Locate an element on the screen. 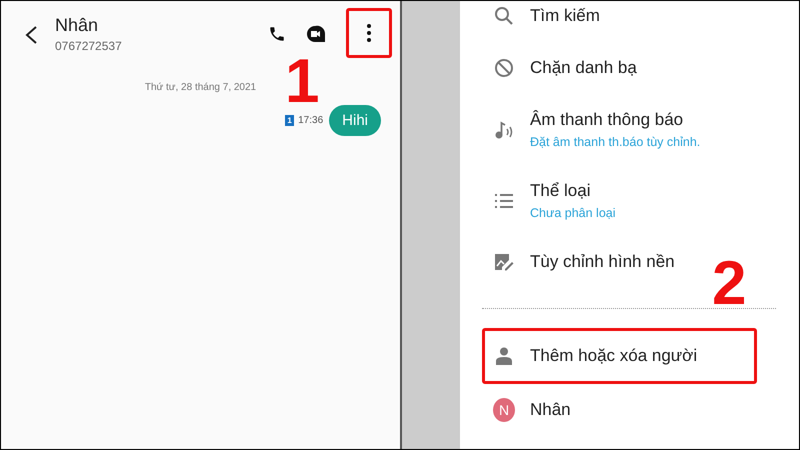  more-options-button is located at coordinates (369, 33).